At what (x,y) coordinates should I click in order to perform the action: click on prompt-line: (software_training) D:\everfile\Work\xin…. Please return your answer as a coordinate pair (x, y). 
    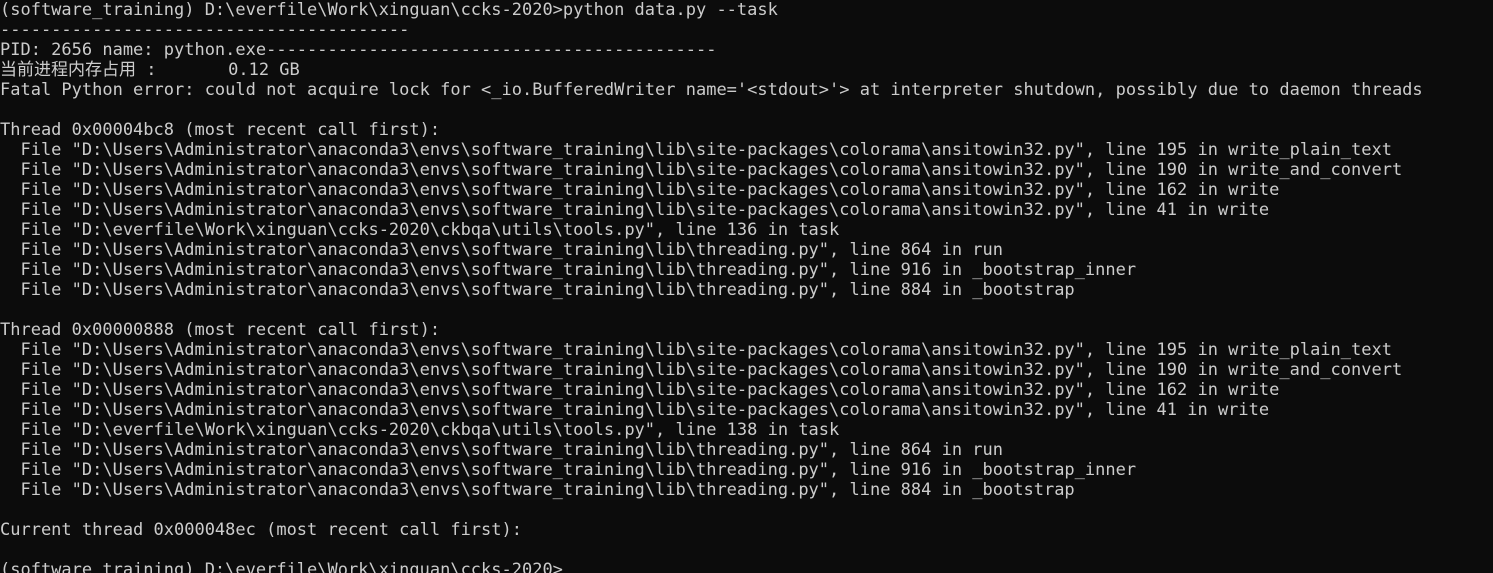
    Looking at the image, I should click on (746, 566).